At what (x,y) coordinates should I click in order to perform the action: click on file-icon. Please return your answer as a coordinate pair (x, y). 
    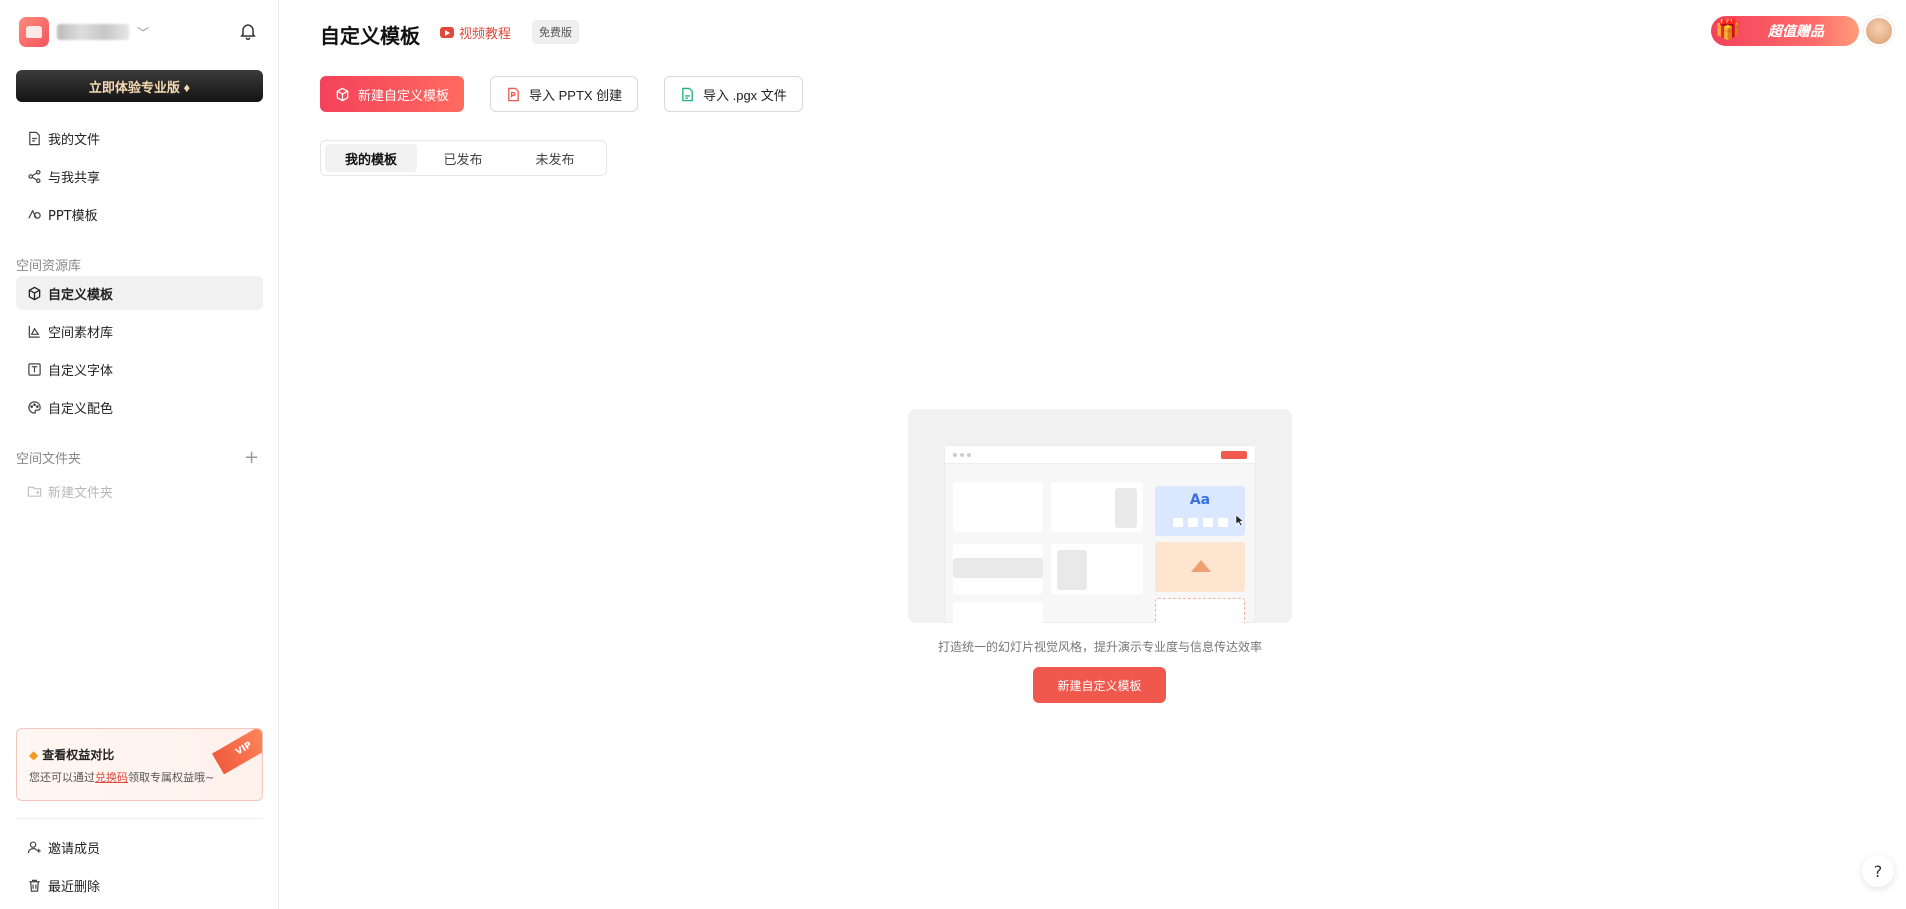
    Looking at the image, I should click on (34, 138).